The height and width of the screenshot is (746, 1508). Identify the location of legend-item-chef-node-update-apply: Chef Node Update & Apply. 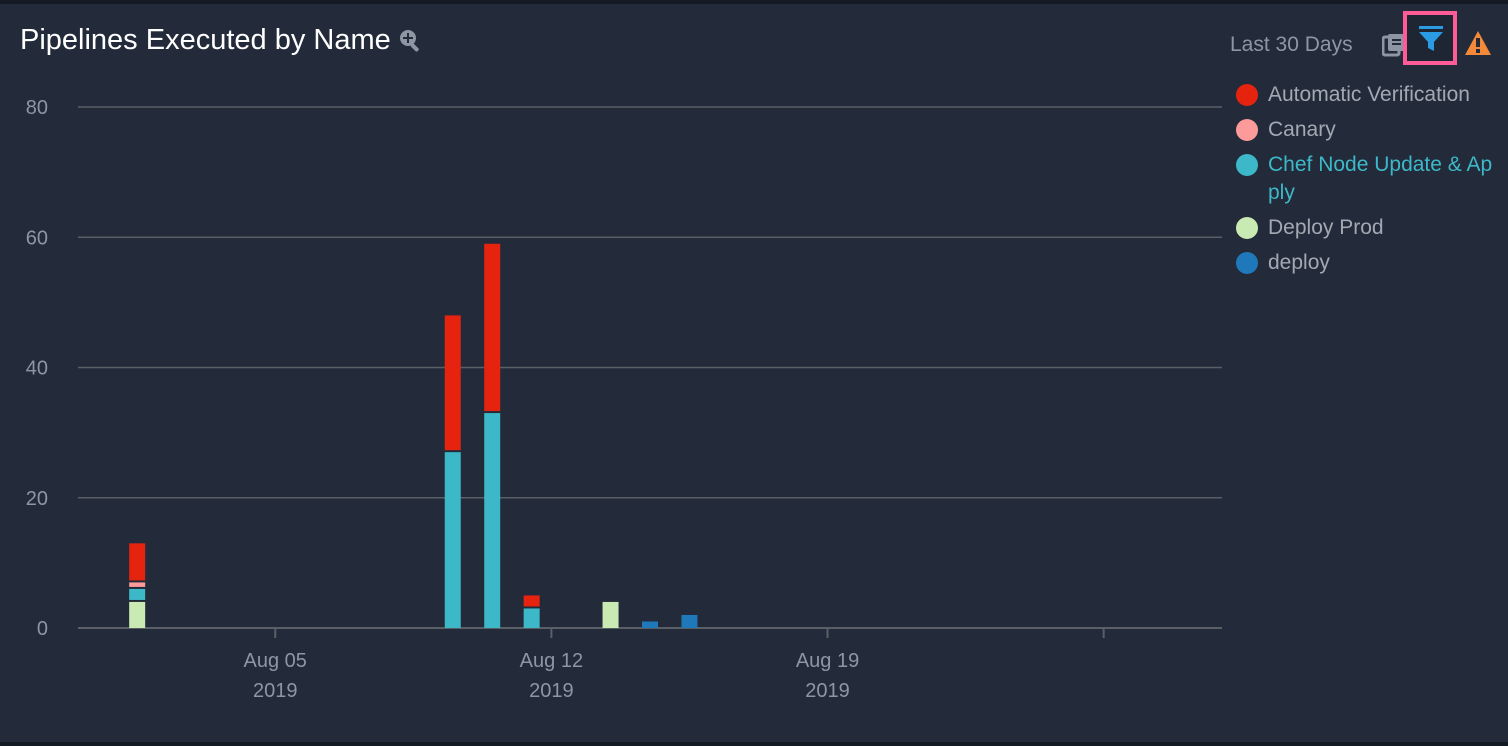
(1367, 180).